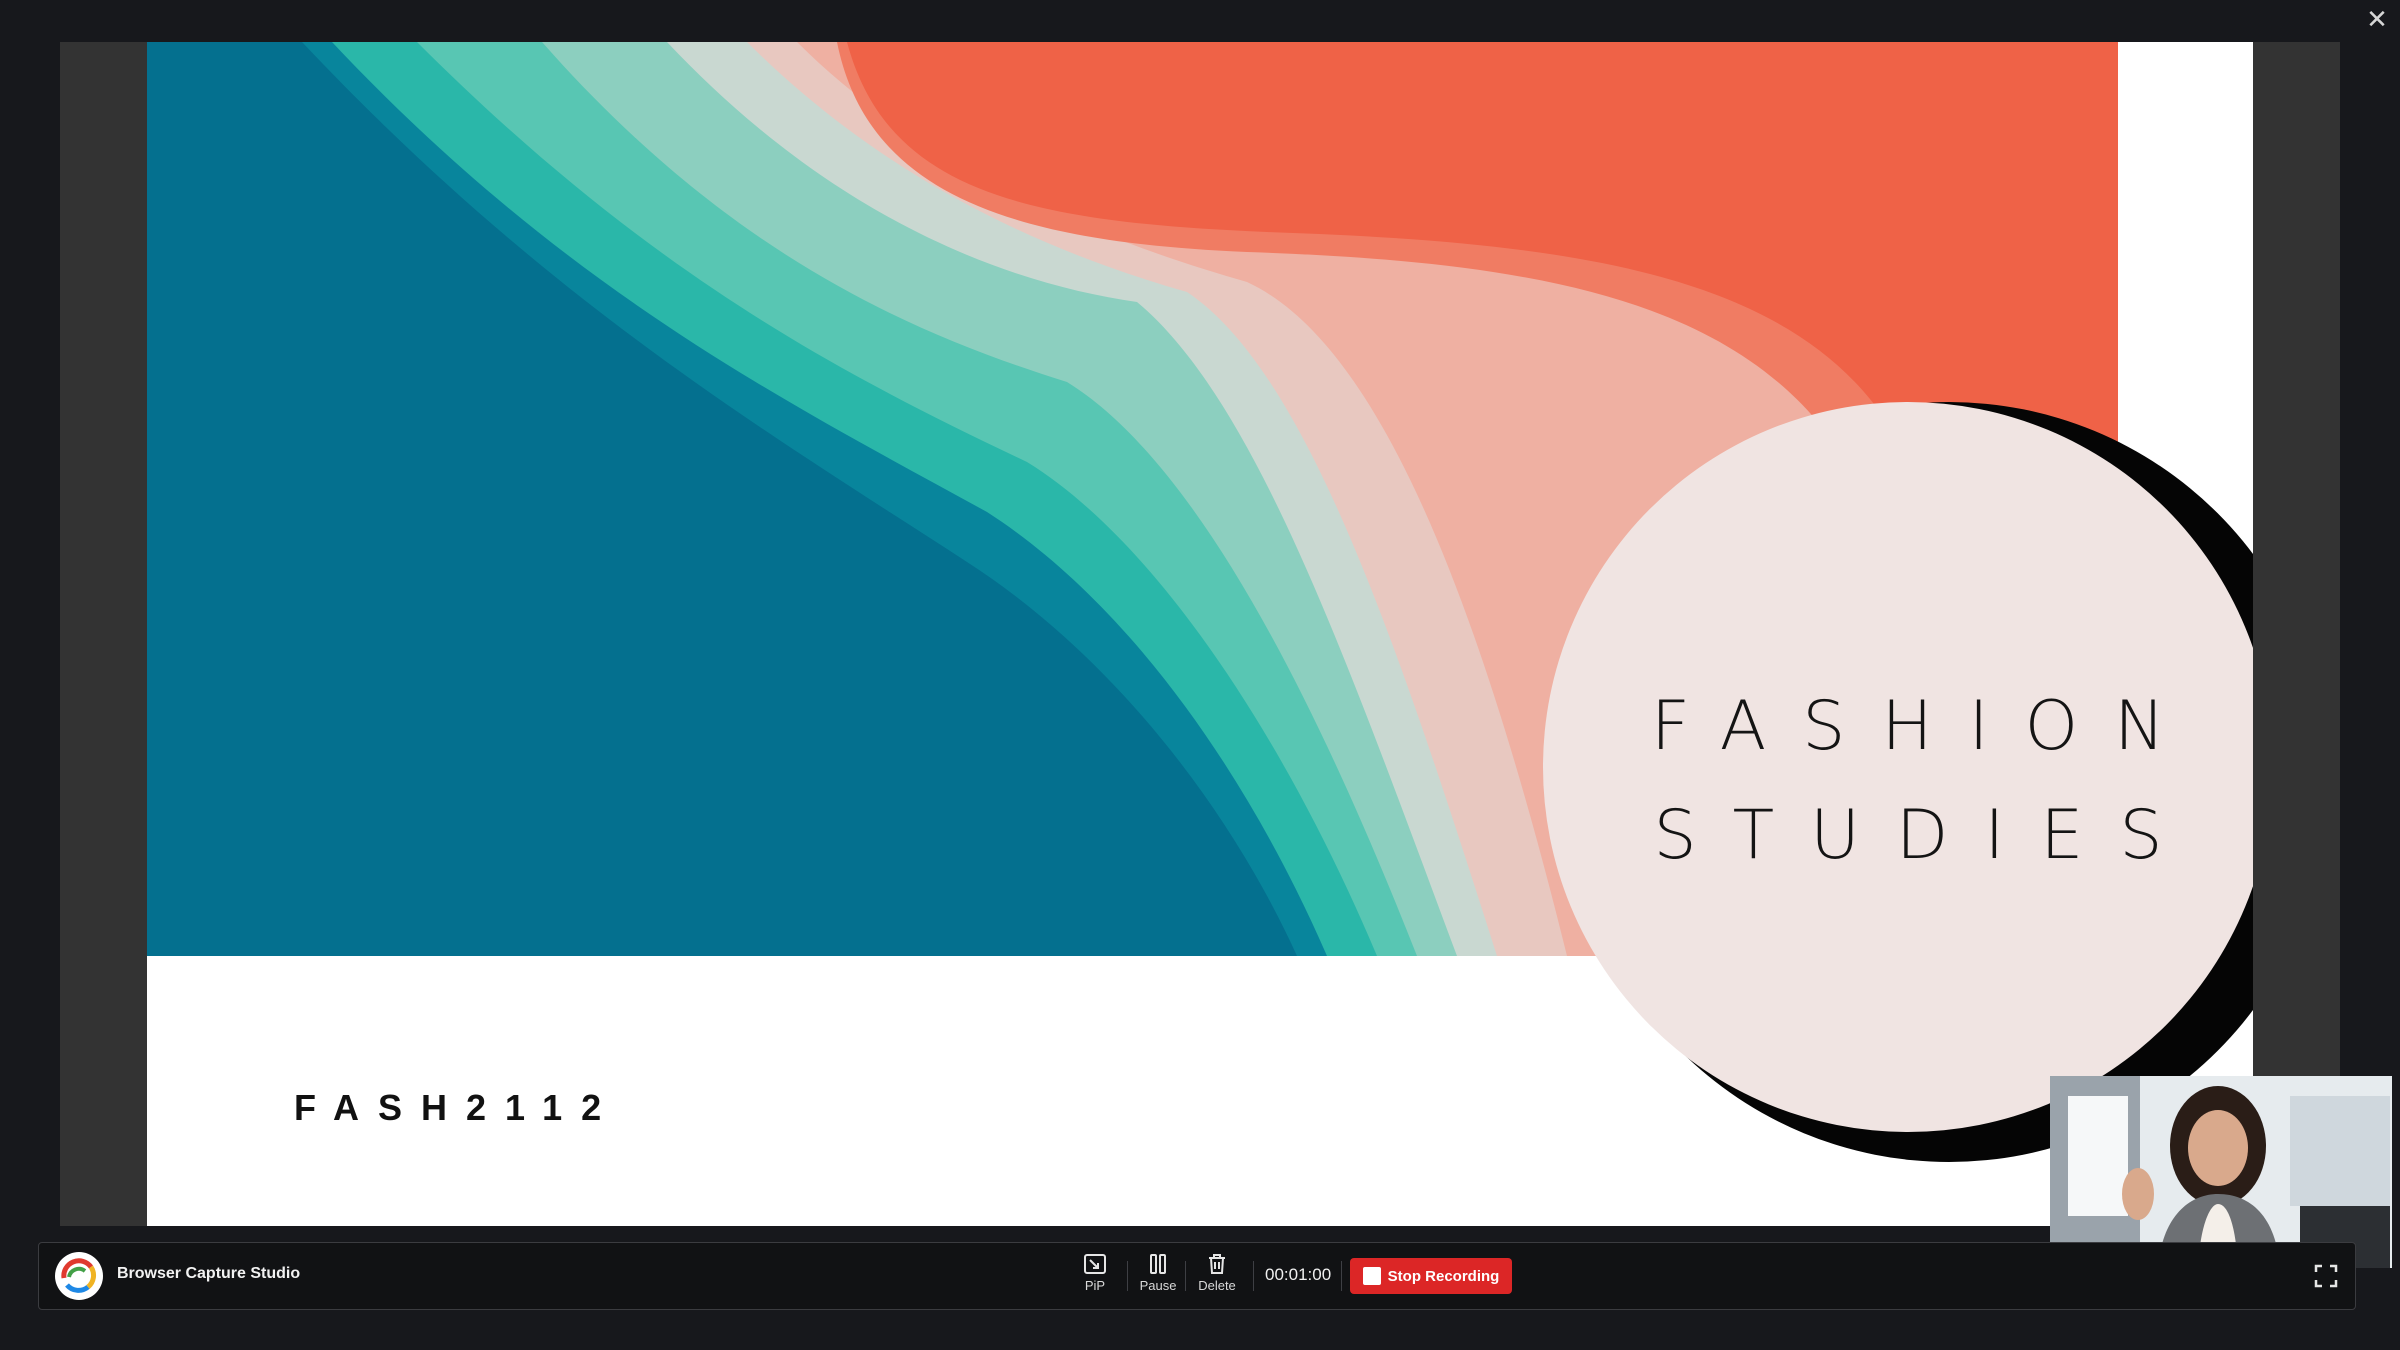 The height and width of the screenshot is (1350, 2400). Describe the element at coordinates (1443, 1276) in the screenshot. I see `stop-recording-label: Stop Recording` at that location.